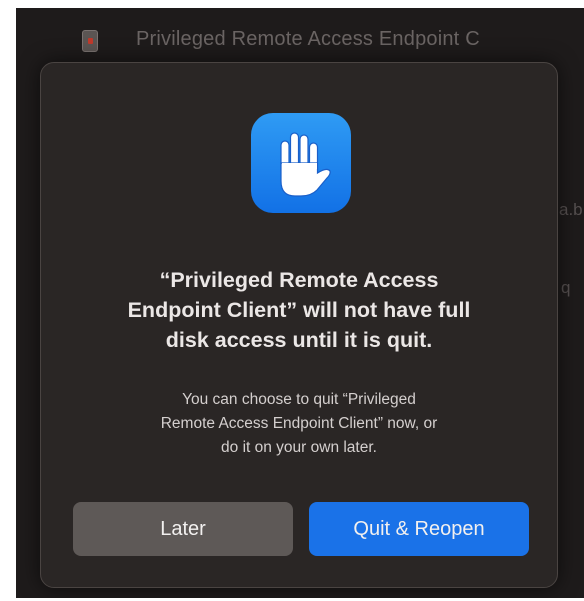 The height and width of the screenshot is (601, 584). What do you see at coordinates (566, 287) in the screenshot?
I see `background-text-fragment: q` at bounding box center [566, 287].